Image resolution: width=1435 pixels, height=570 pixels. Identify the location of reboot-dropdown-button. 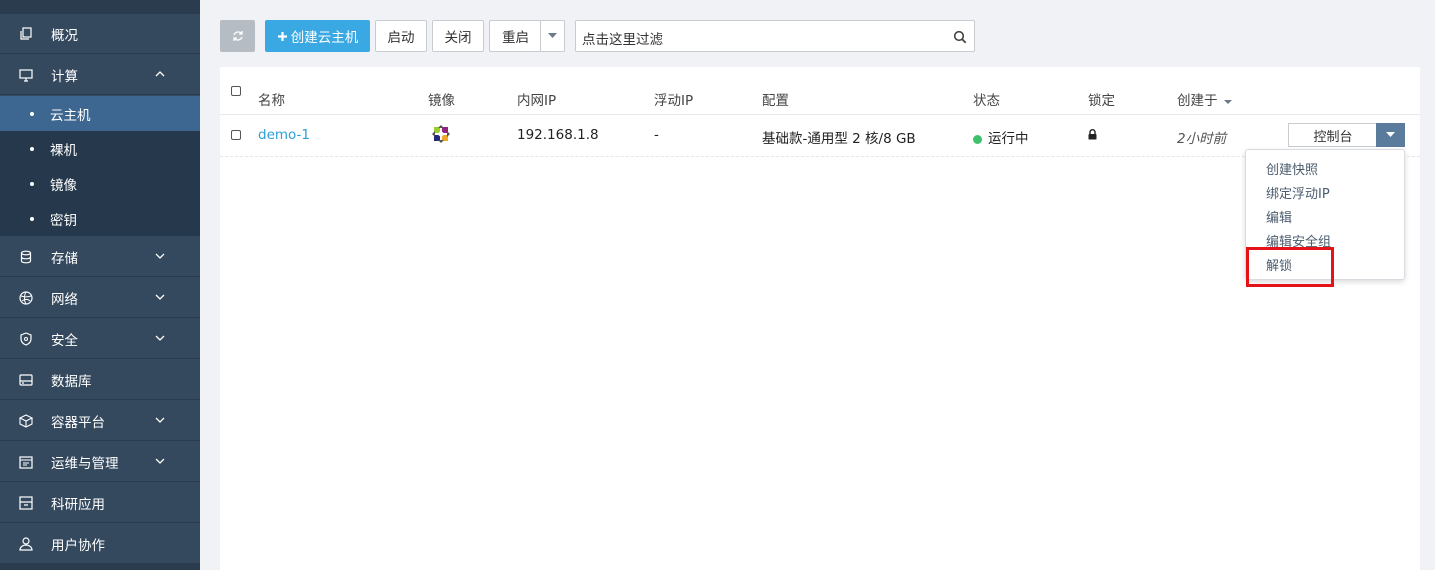
(552, 36).